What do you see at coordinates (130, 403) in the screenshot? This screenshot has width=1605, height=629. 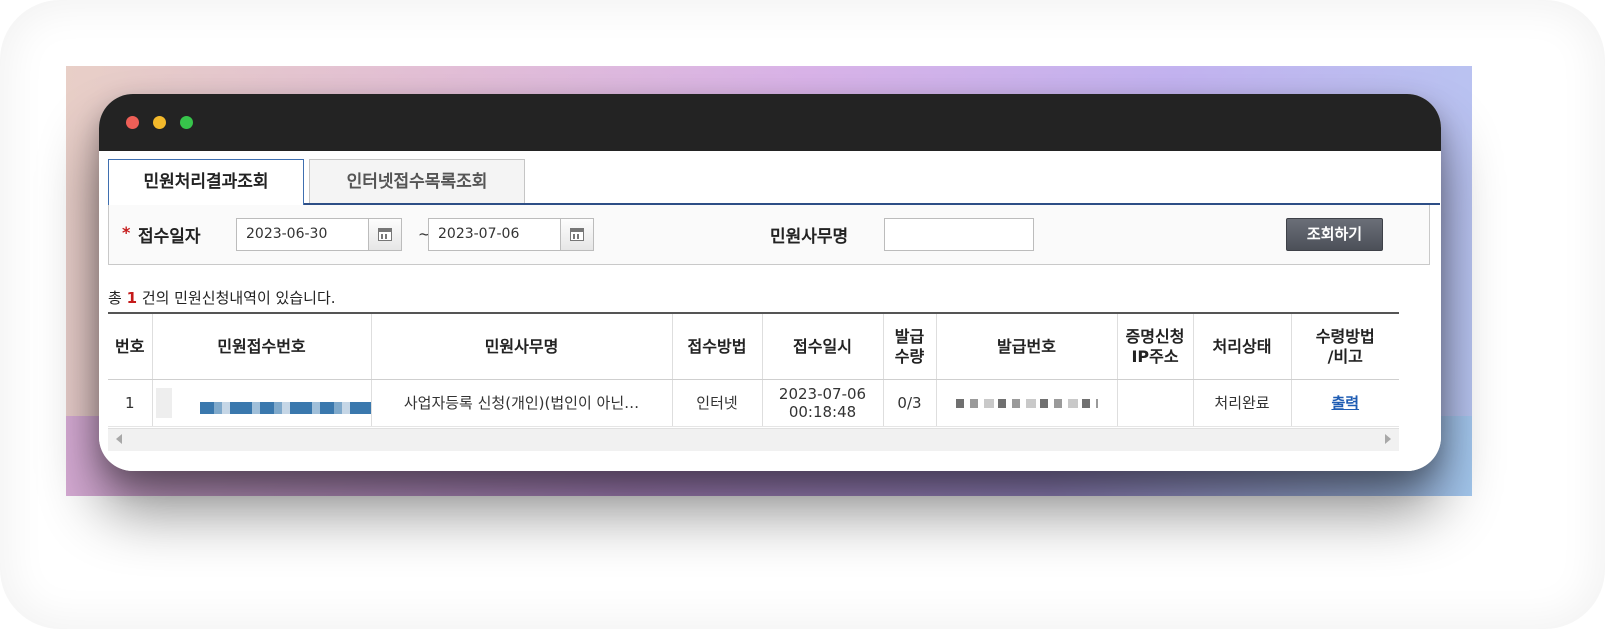 I see `cell-number: 1` at bounding box center [130, 403].